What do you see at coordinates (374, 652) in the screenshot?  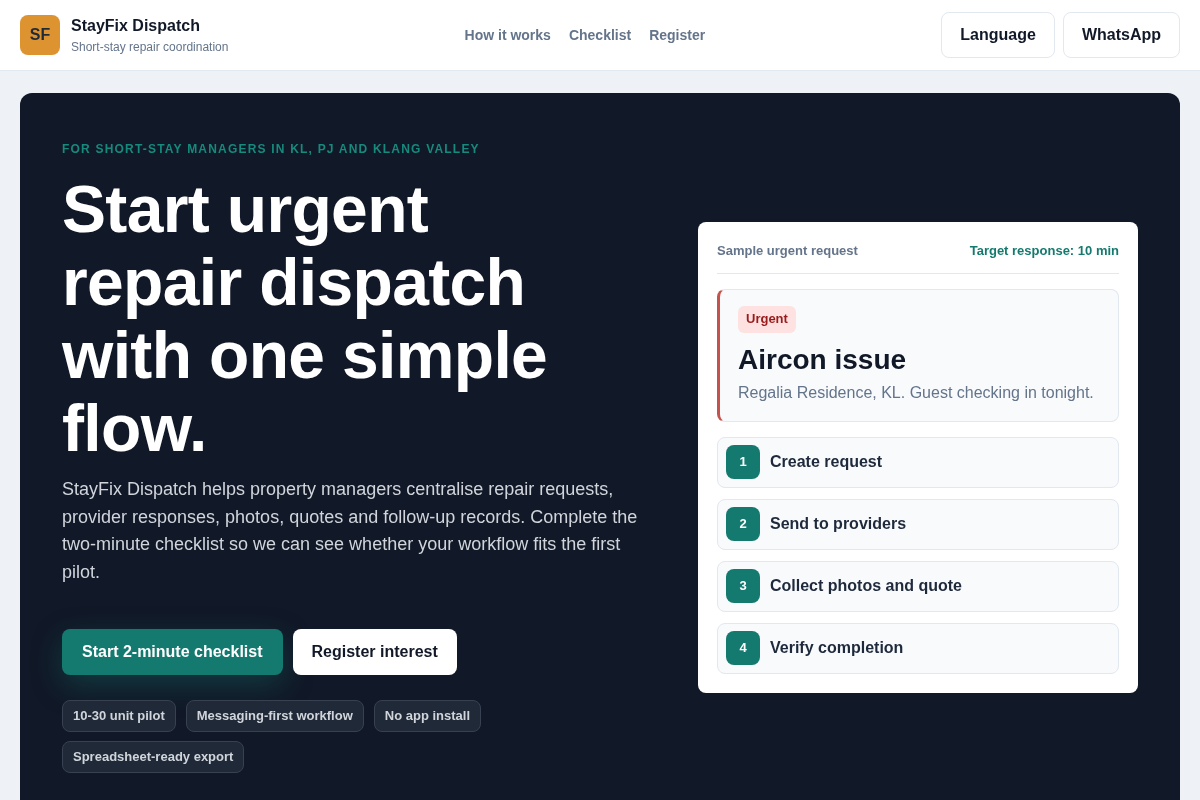 I see `register-interest-button: Register interest` at bounding box center [374, 652].